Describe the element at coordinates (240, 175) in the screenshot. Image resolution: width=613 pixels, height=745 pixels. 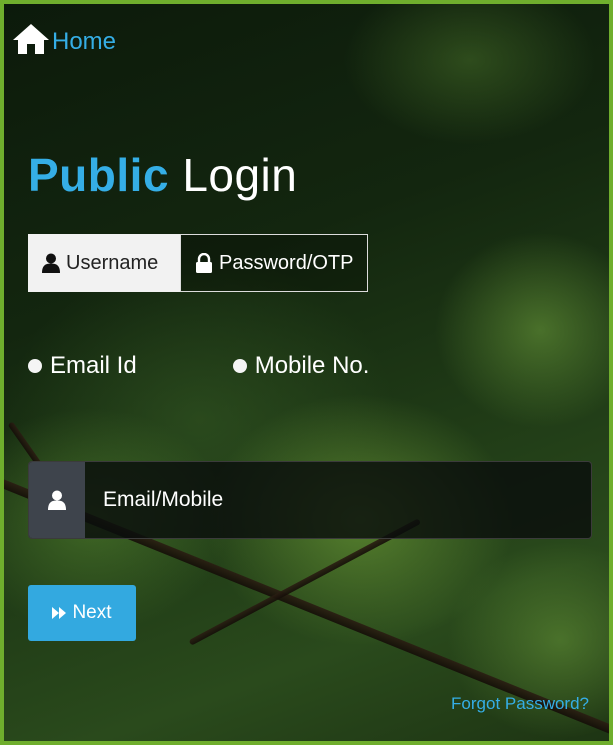
I see `title-rest: Login` at that location.